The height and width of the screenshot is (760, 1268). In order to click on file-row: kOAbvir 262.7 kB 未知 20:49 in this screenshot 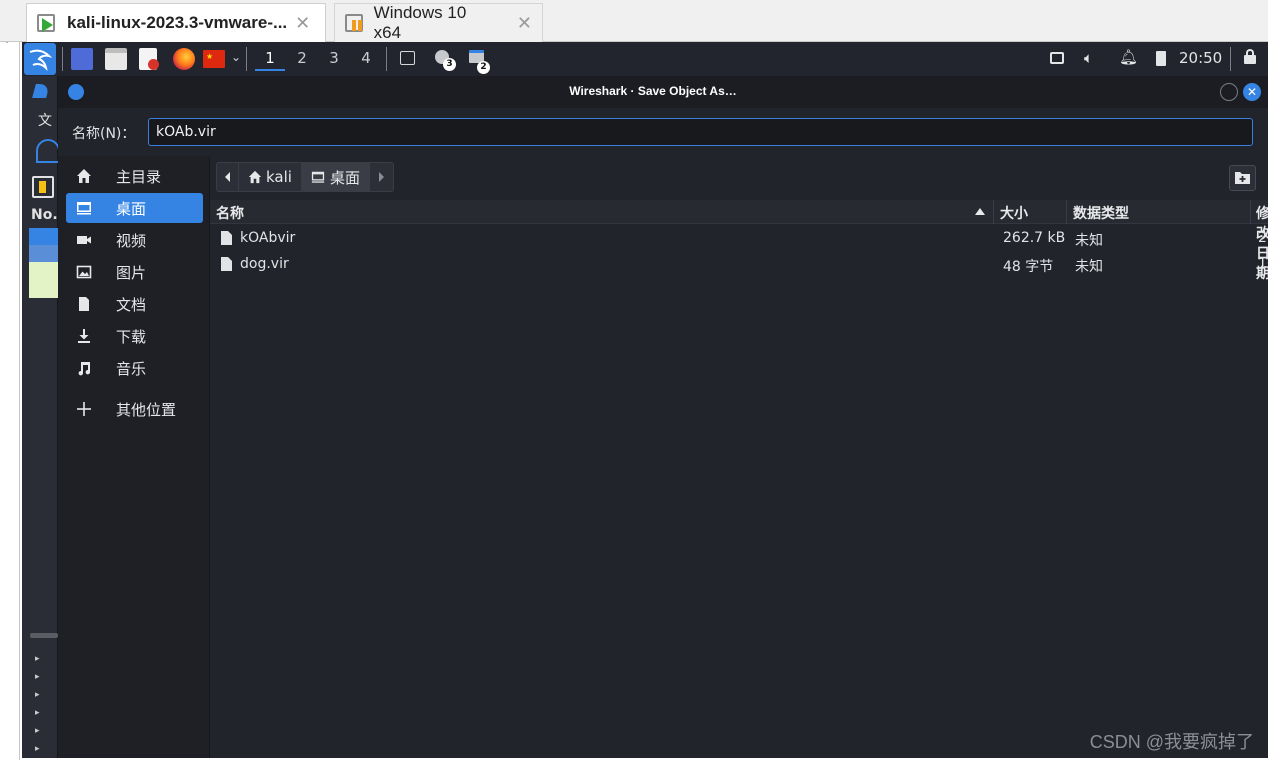, I will do `click(739, 238)`.